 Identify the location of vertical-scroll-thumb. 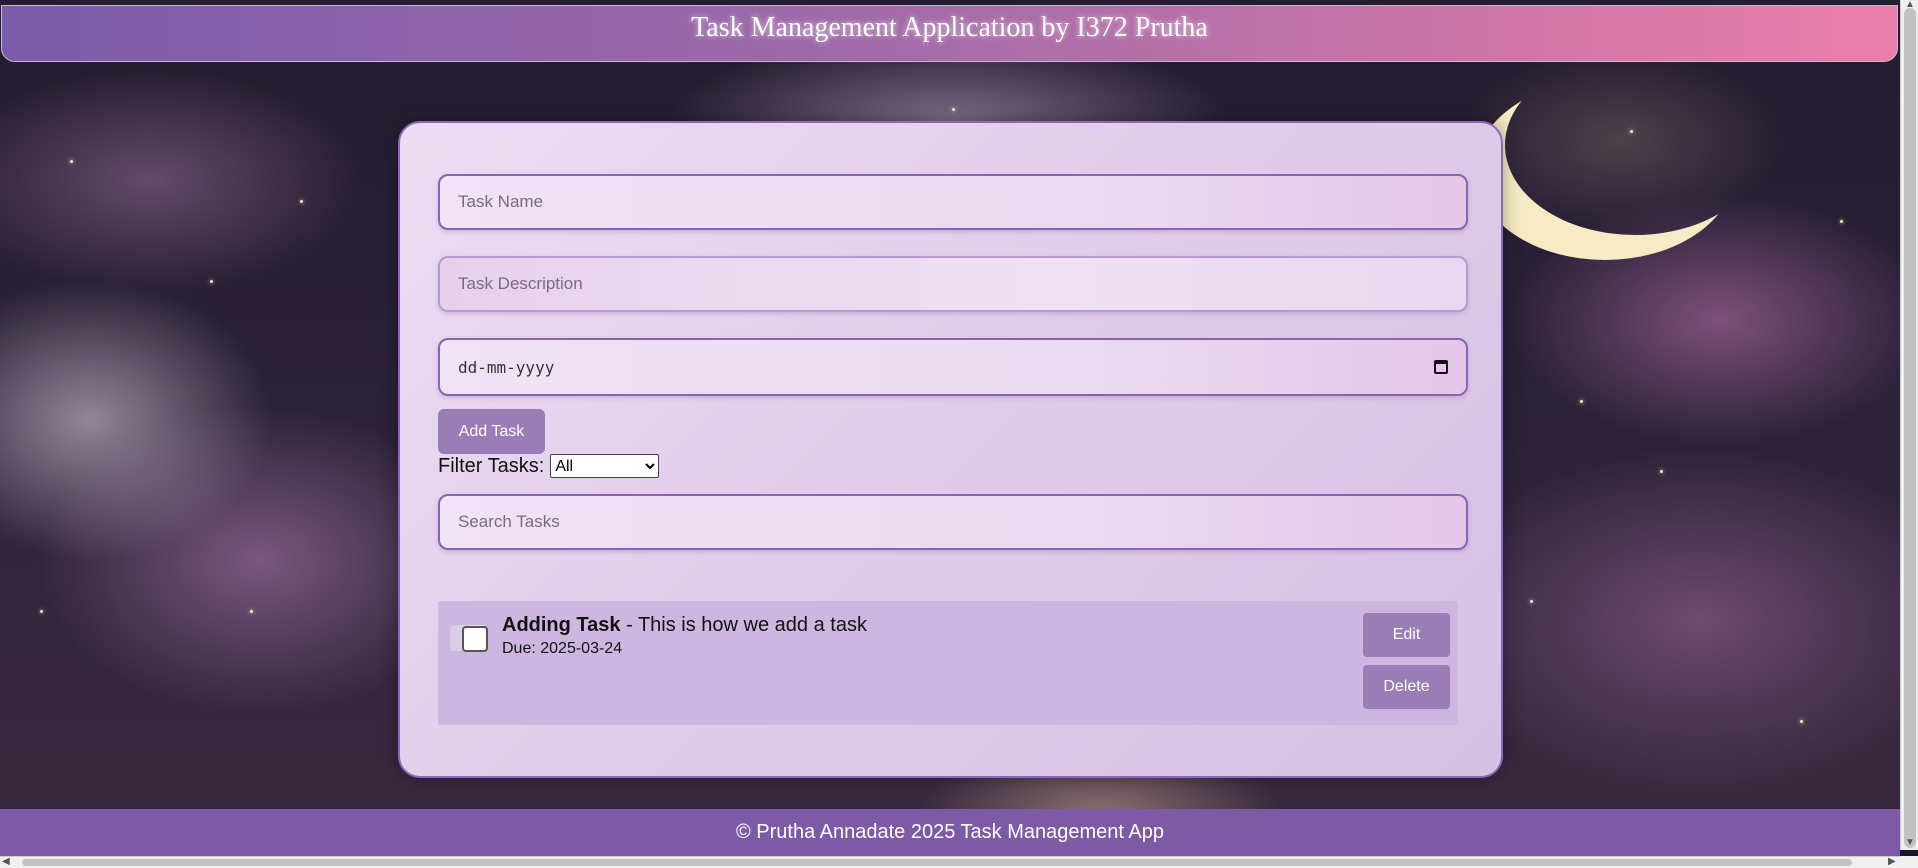
(1910, 428).